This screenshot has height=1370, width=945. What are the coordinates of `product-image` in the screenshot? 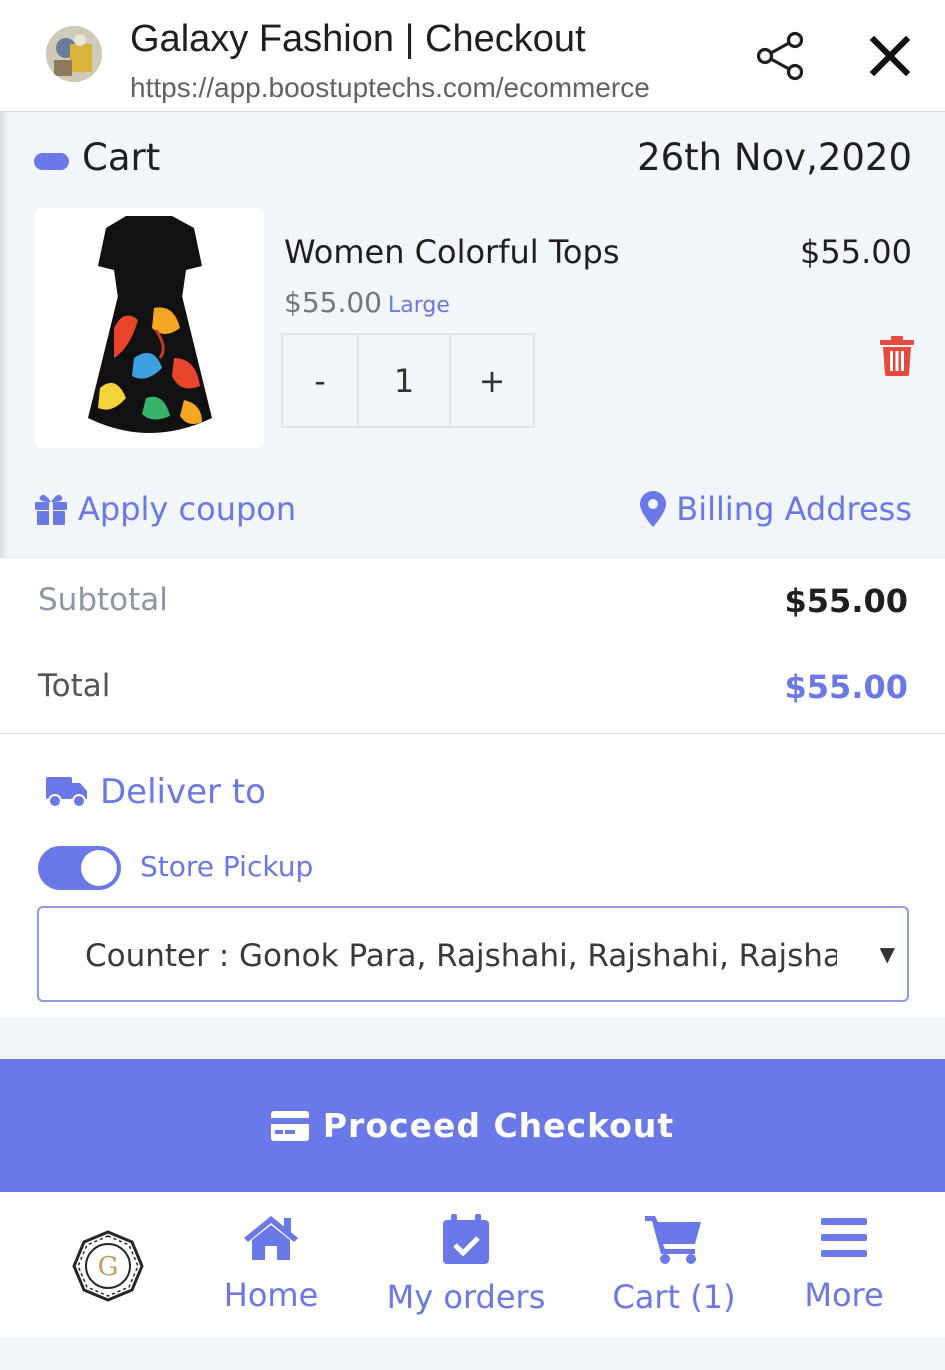 It's located at (149, 328).